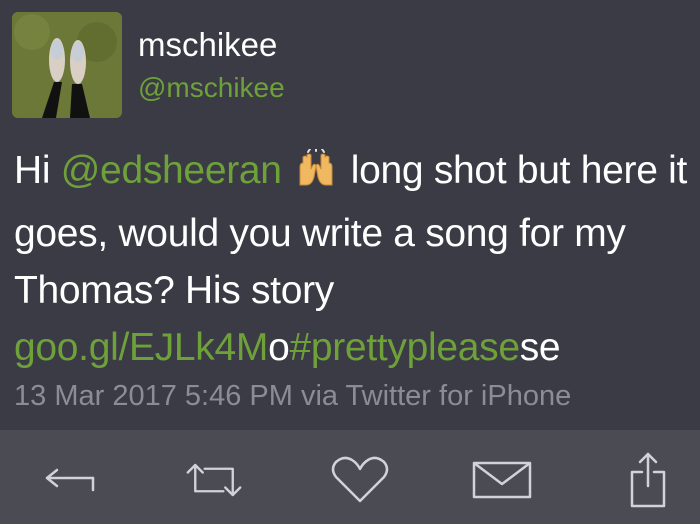 The image size is (700, 524). What do you see at coordinates (316, 176) in the screenshot?
I see `raising-hands-icon` at bounding box center [316, 176].